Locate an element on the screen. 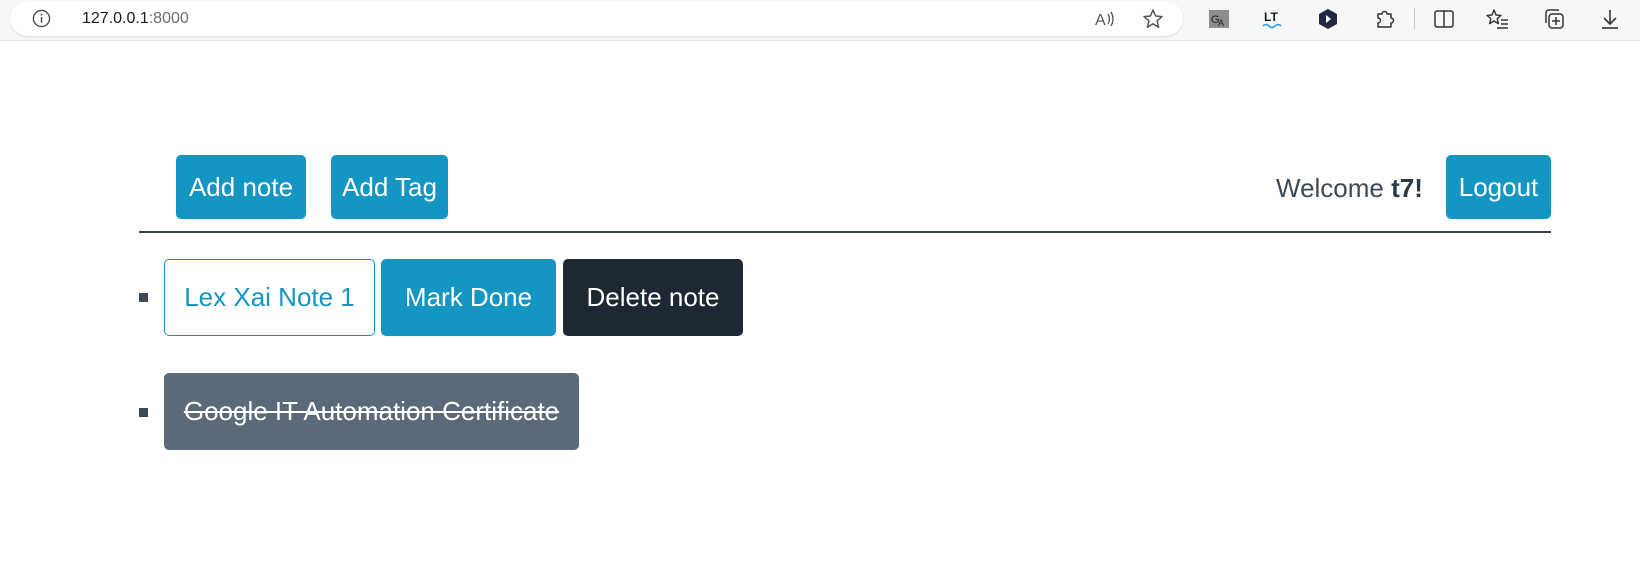  address-bar: 127.0.0.1:8000 A is located at coordinates (596, 18).